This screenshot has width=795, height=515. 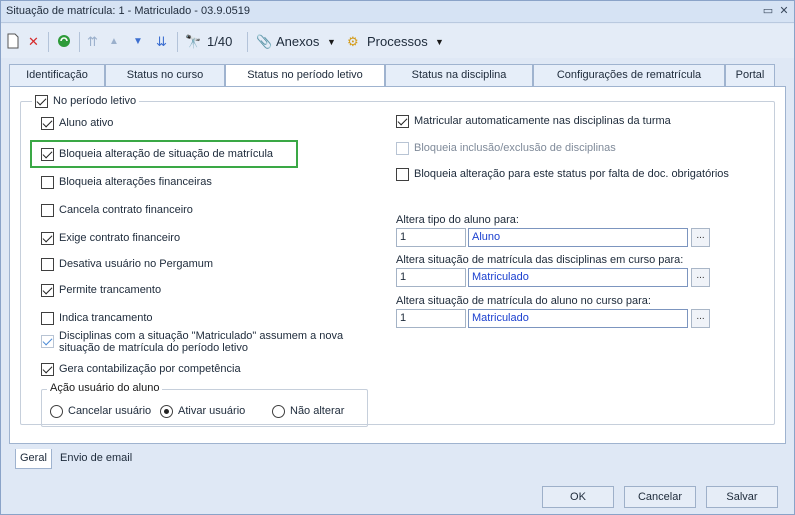 I want to click on permite-trancamento-checkbox: Permite trancamento, so click(x=101, y=290).